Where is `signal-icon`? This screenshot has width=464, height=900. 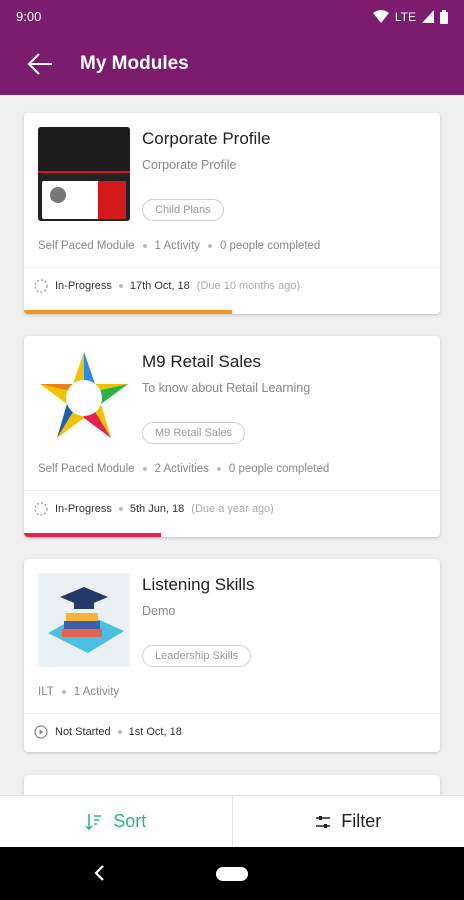 signal-icon is located at coordinates (428, 16).